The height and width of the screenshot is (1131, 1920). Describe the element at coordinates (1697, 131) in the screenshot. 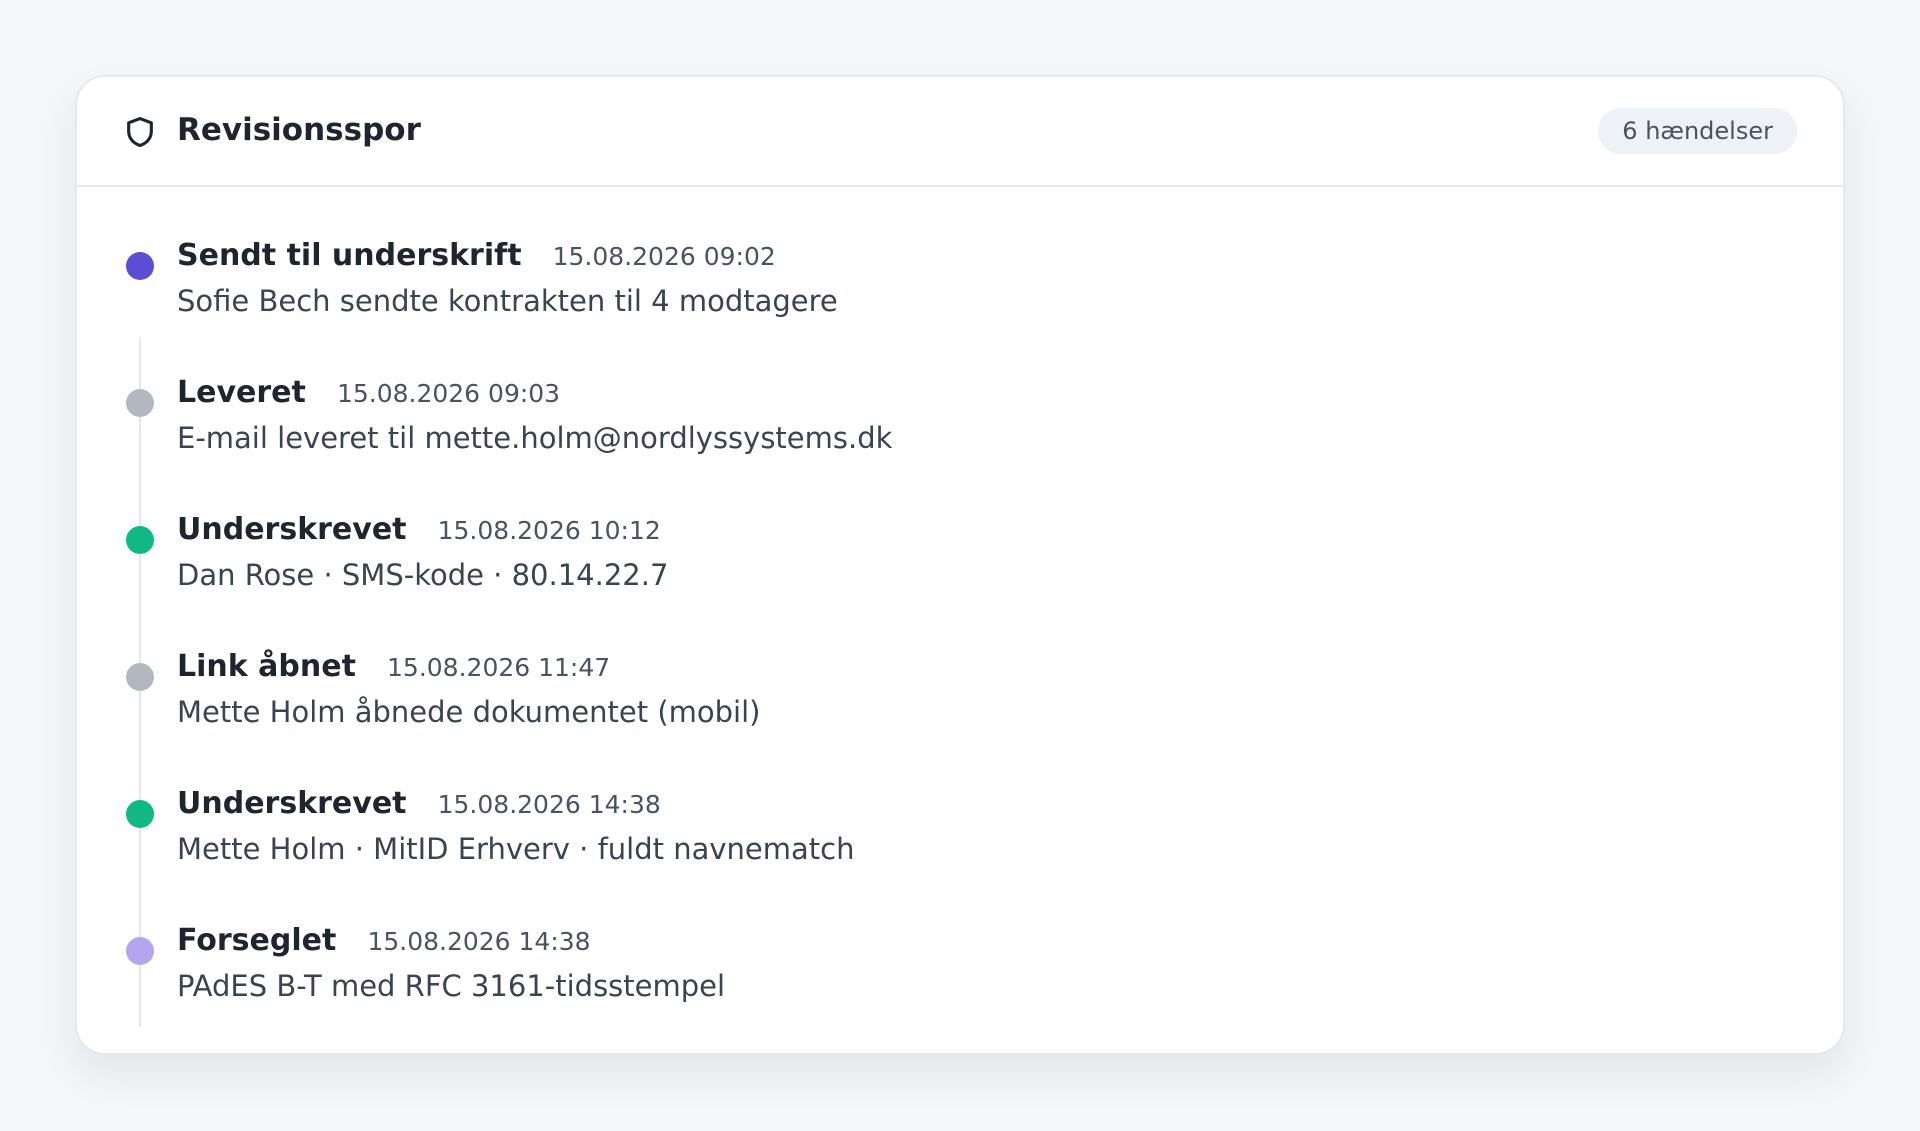

I see `event-count-badge: 6 hændelser` at that location.